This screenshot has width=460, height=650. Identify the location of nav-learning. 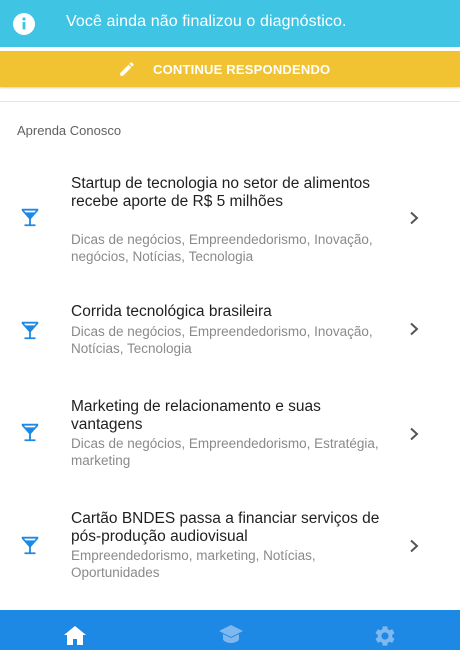
(230, 630).